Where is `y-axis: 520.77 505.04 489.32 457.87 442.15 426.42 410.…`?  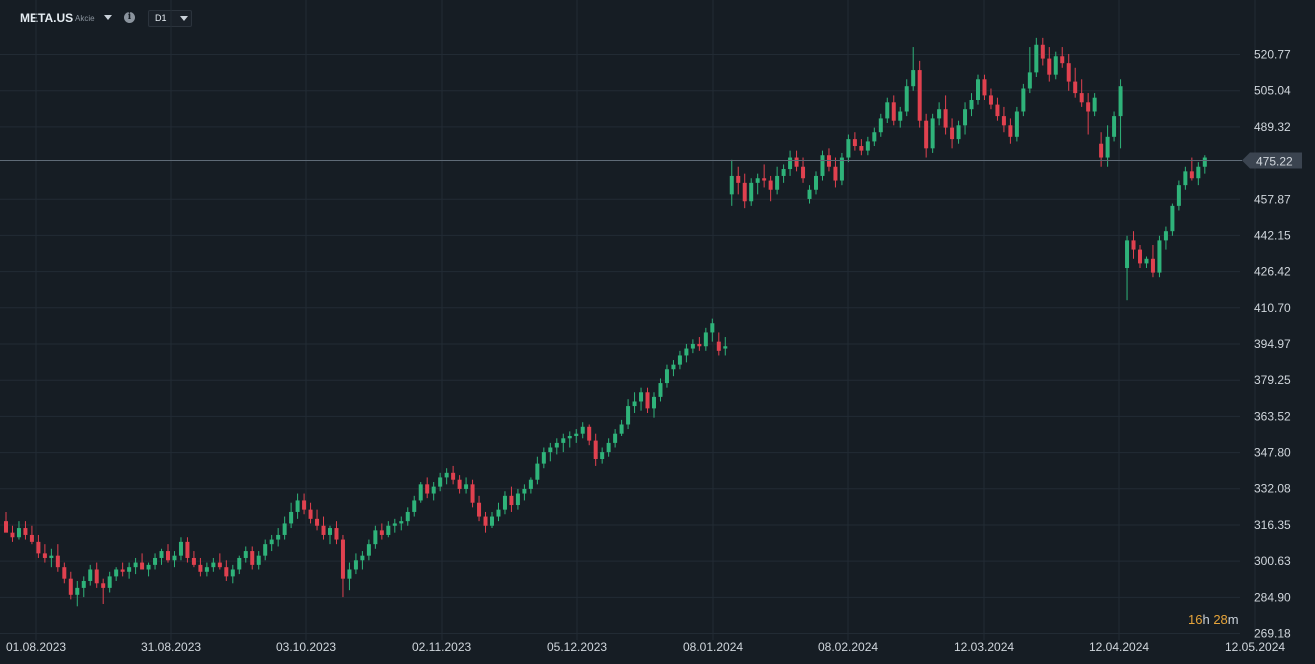
y-axis: 520.77 505.04 489.32 457.87 442.15 426.42 410.… is located at coordinates (1272, 344).